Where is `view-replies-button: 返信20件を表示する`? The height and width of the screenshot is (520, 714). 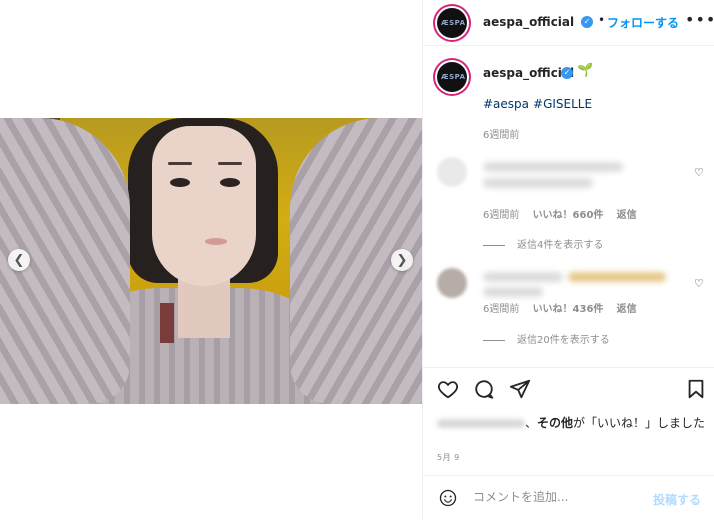 view-replies-button: 返信20件を表示する is located at coordinates (546, 338).